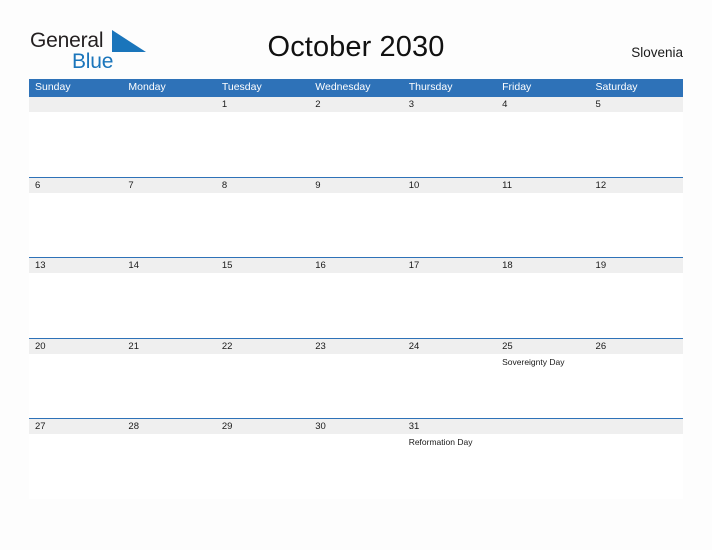 This screenshot has width=712, height=550. I want to click on calendar-day-cell: 18, so click(543, 298).